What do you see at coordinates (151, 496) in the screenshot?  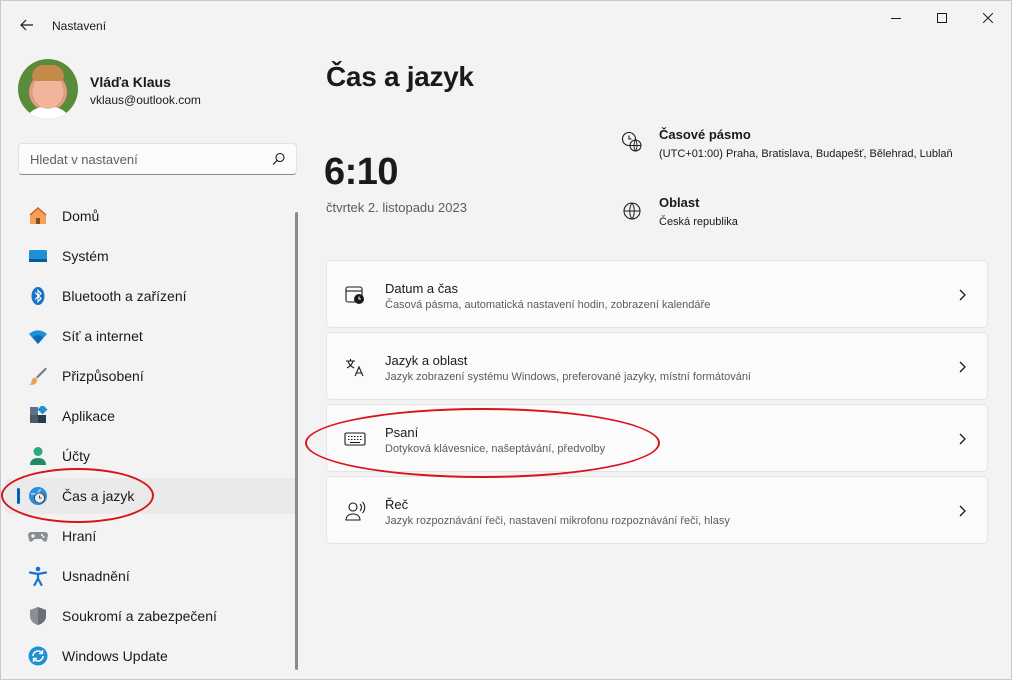 I see `sidebar-item-time-language: Čas a jazyk` at bounding box center [151, 496].